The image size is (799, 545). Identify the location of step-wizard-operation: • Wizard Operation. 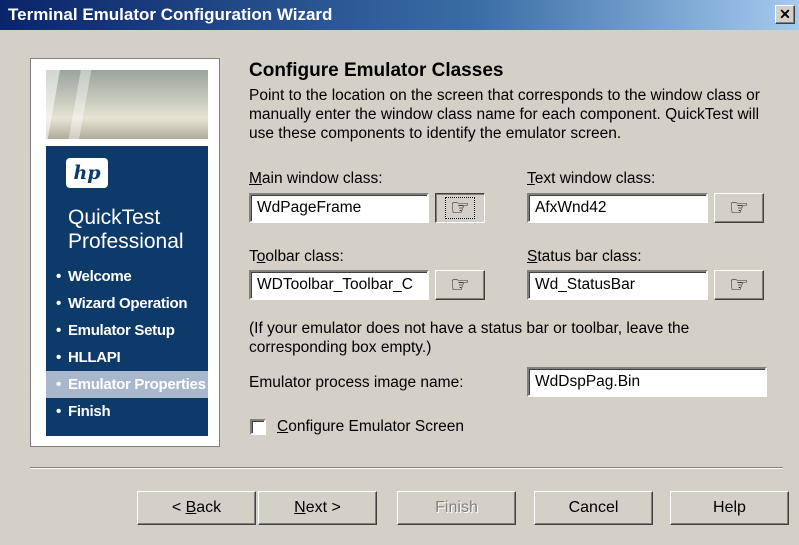
(122, 303).